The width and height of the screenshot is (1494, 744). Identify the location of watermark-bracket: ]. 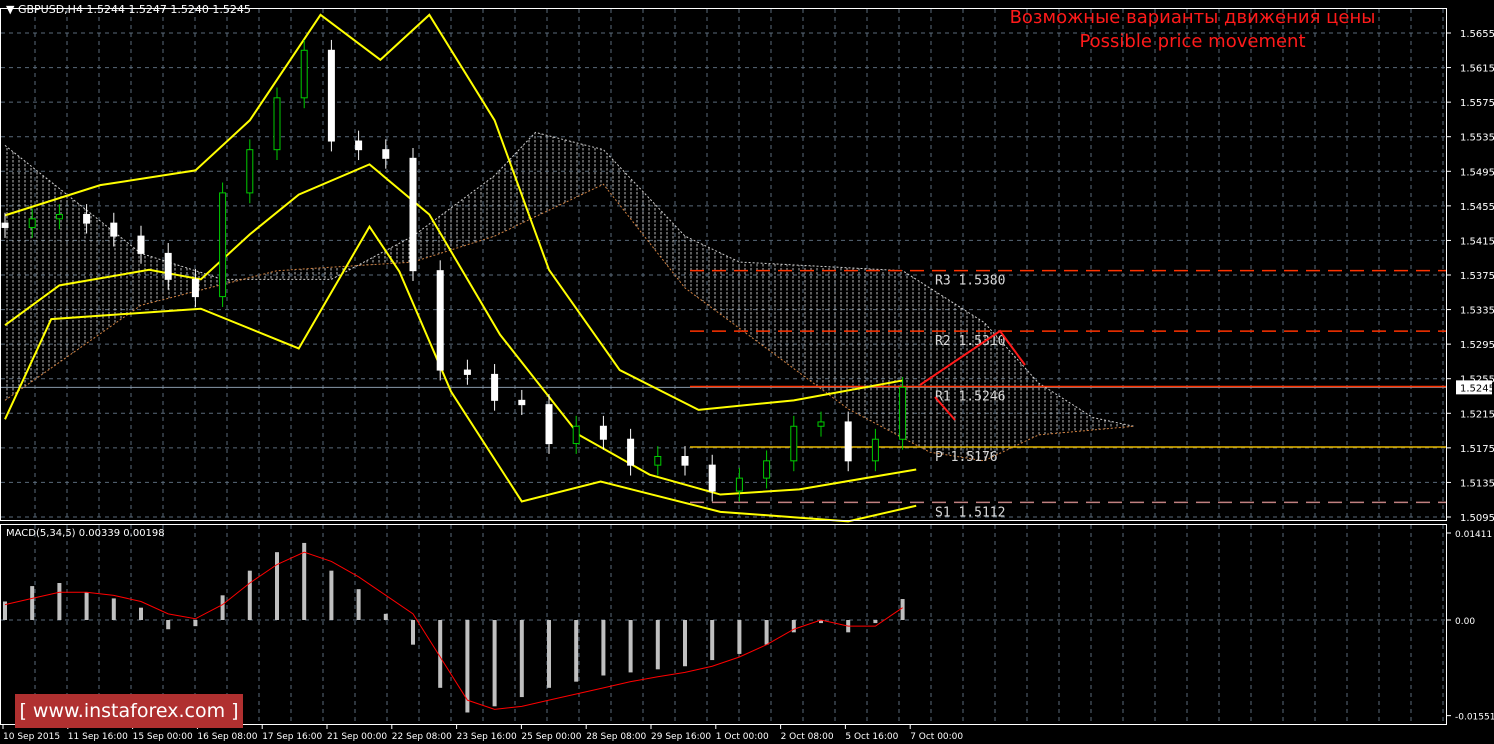
(235, 711).